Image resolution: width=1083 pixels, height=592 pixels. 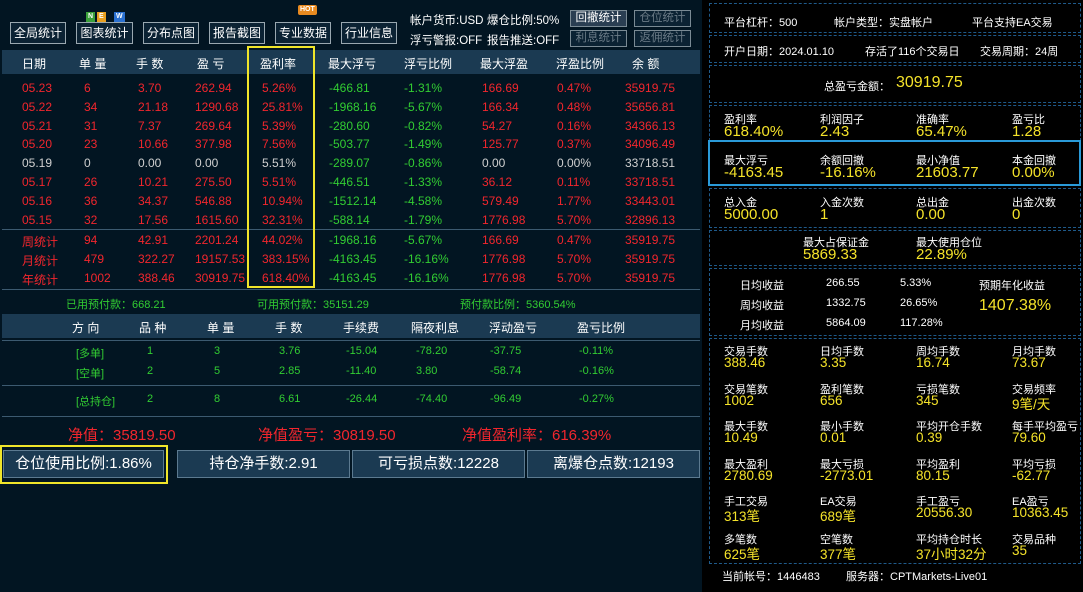 I want to click on col-max-float-profit: 最大浮盈, so click(x=504, y=64).